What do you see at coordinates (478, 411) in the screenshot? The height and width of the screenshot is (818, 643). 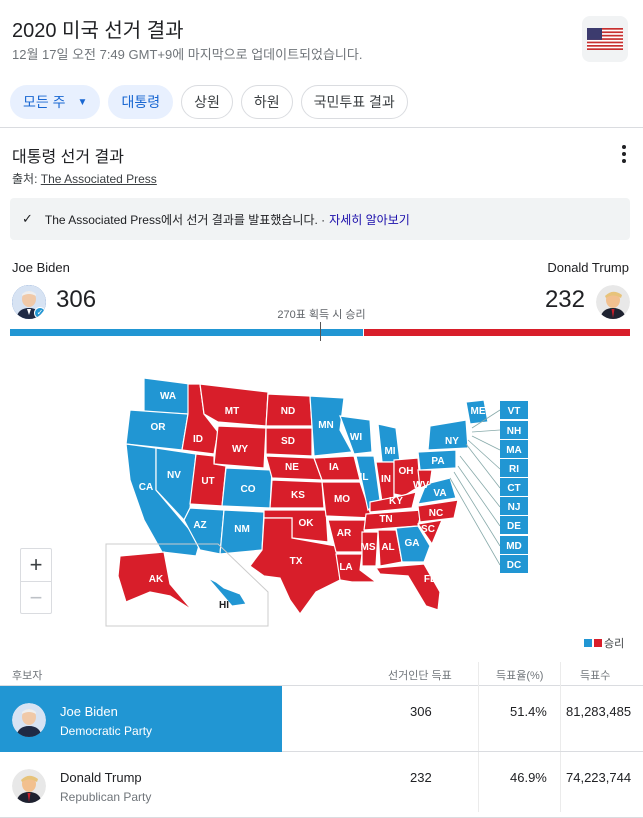 I see `state-label-ME: ME` at bounding box center [478, 411].